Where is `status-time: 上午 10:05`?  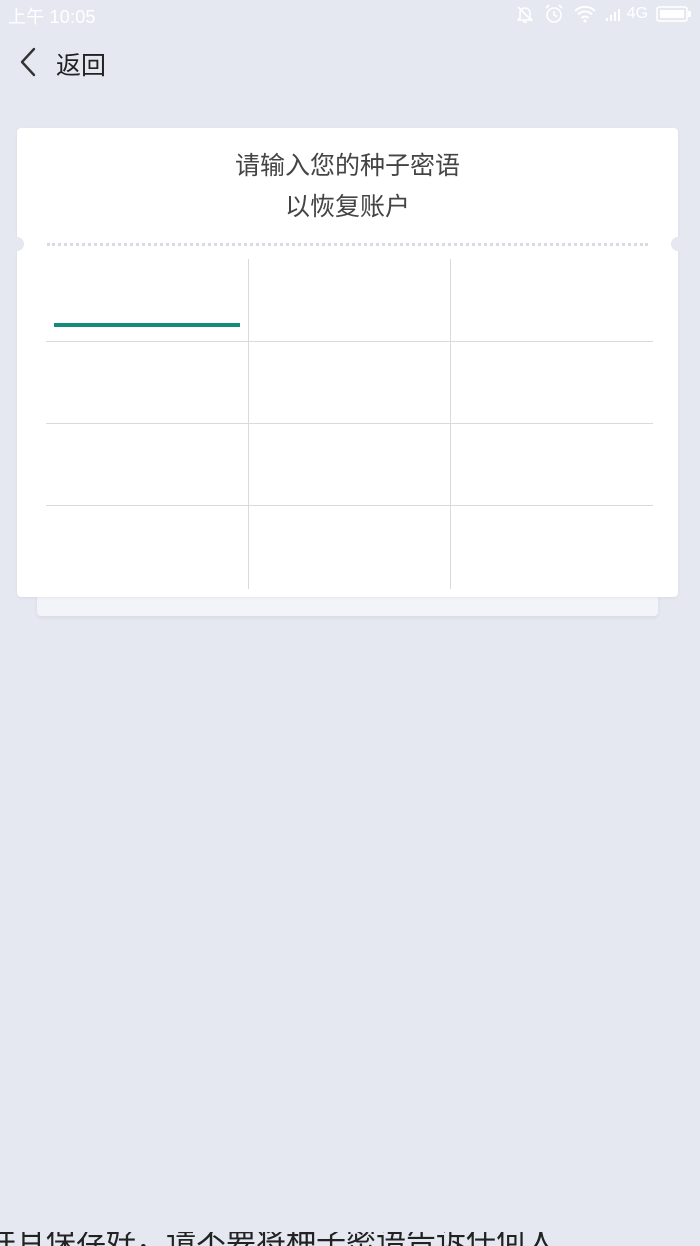 status-time: 上午 10:05 is located at coordinates (52, 17).